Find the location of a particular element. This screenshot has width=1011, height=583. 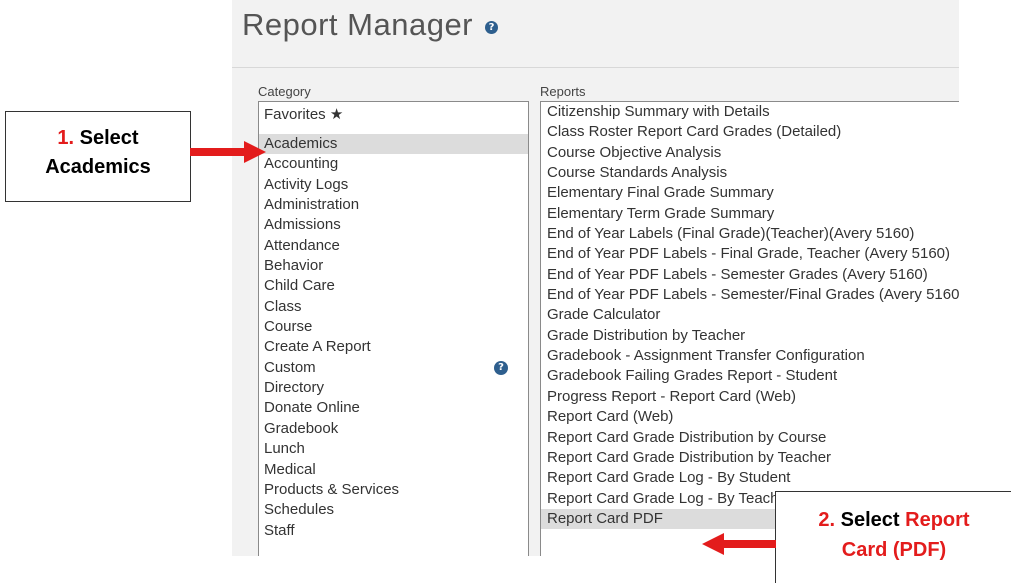

category-item-directory: Directory is located at coordinates (393, 388).